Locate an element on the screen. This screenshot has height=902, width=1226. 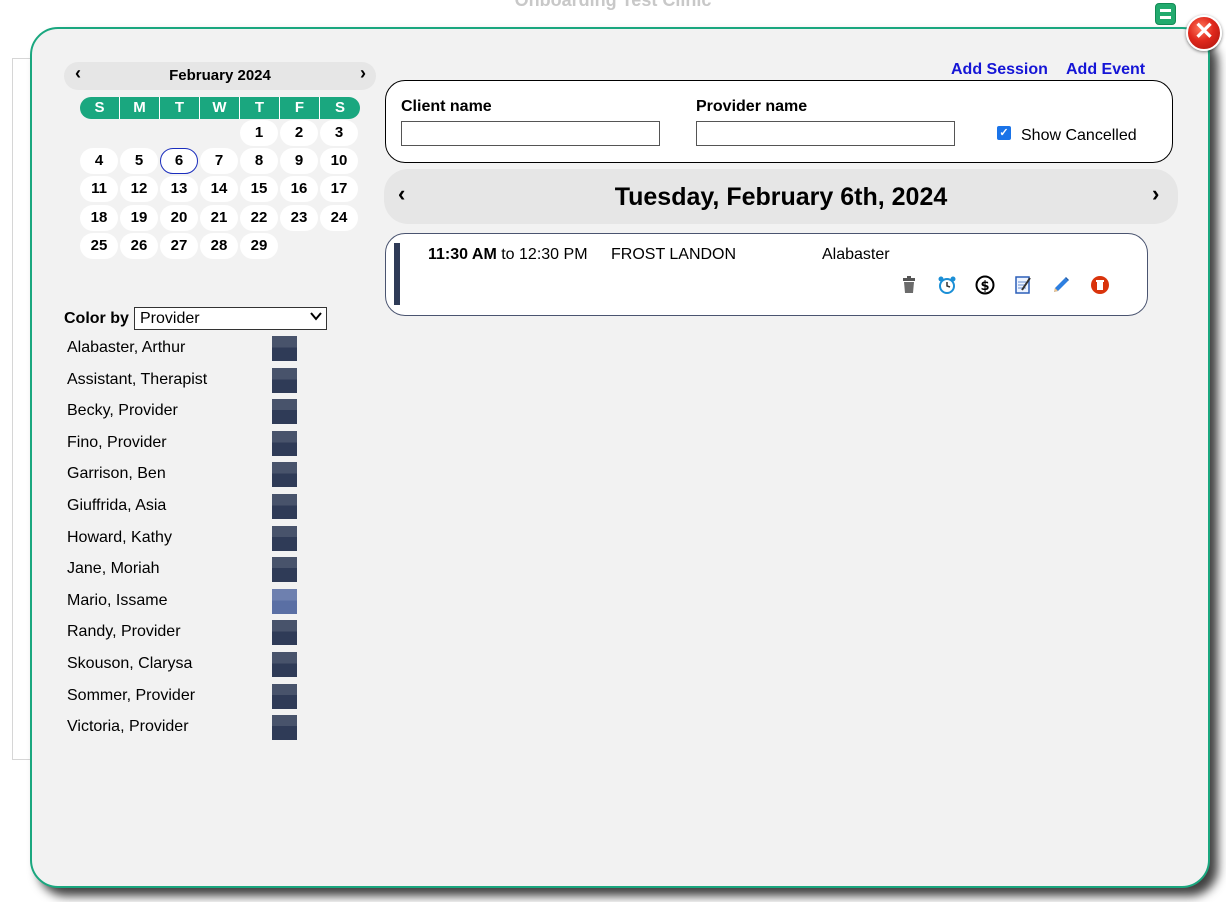
calendar-day: 7 is located at coordinates (219, 161).